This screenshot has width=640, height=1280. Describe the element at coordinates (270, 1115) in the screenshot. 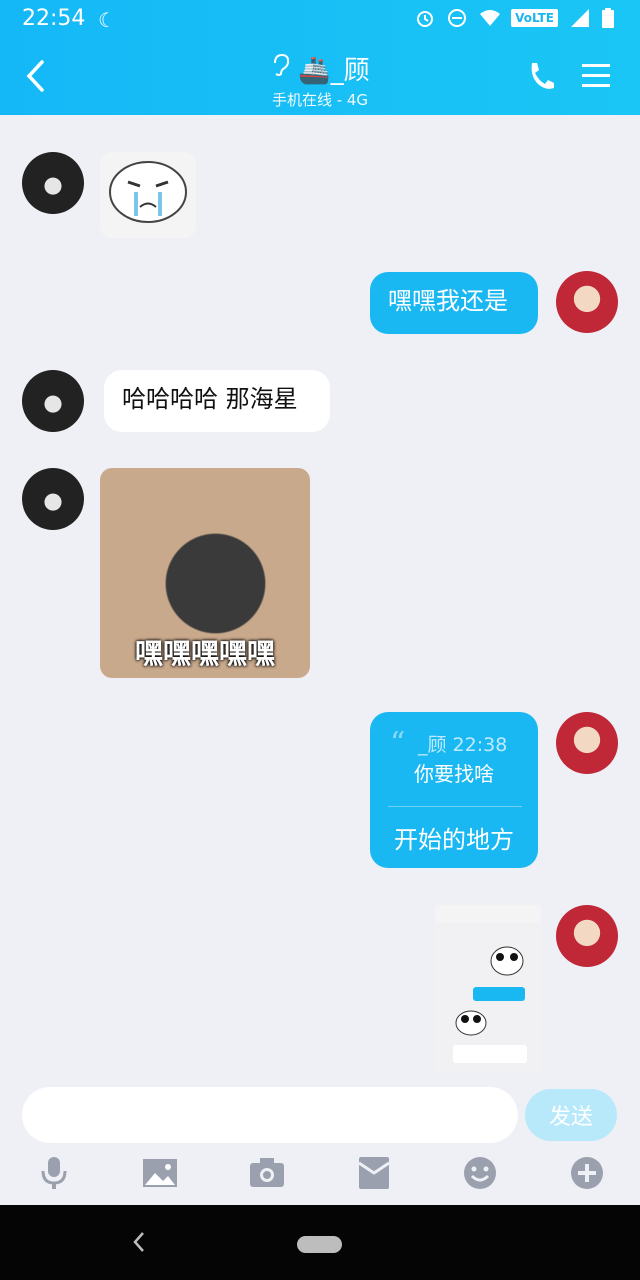

I see `message-input` at that location.